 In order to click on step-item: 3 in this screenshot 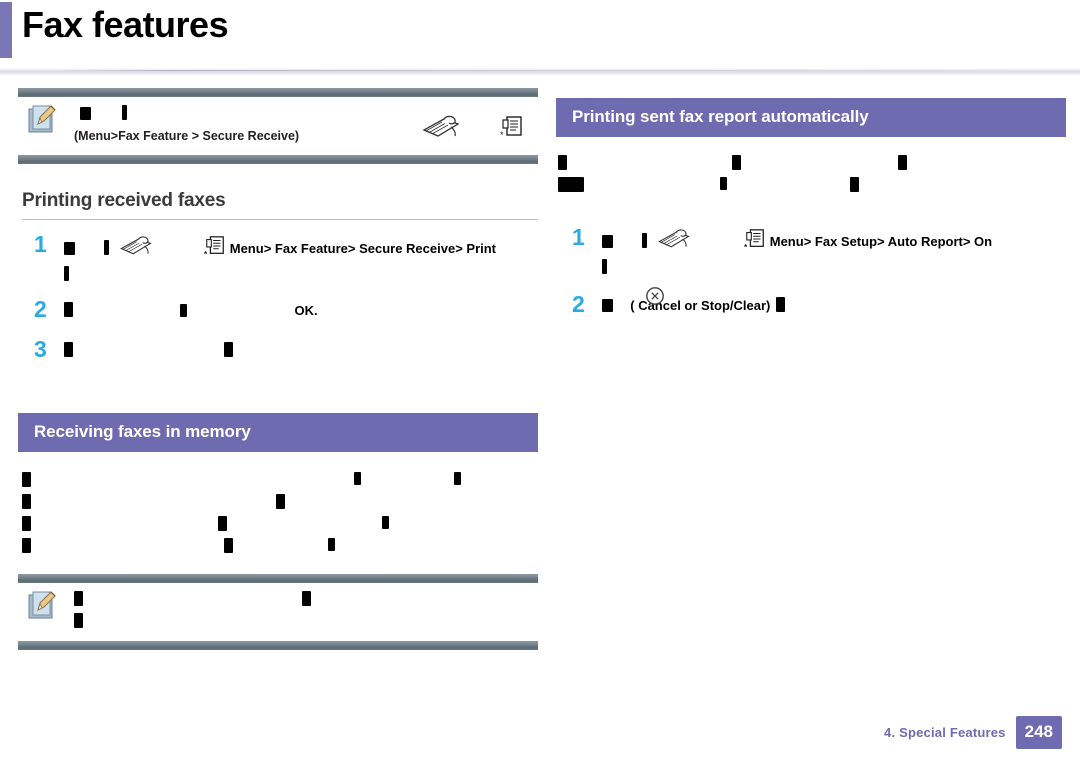, I will do `click(278, 352)`.